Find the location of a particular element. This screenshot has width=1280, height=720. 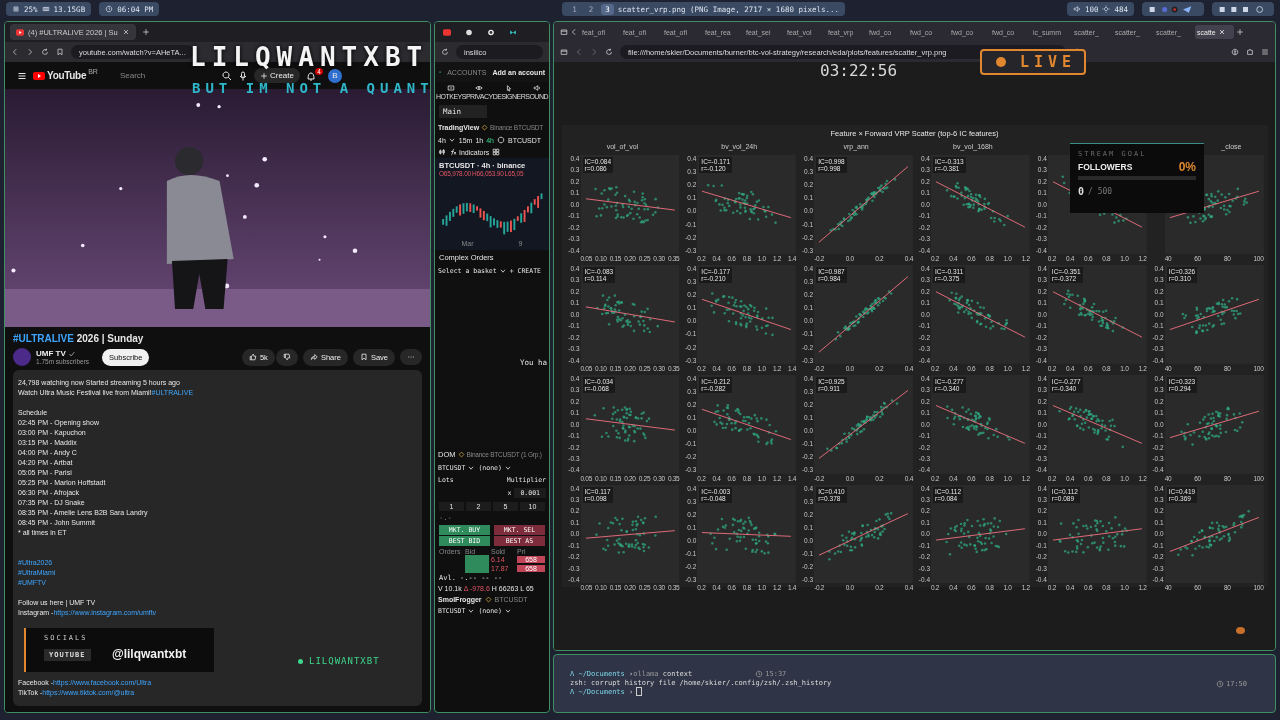

channel-name: UMF TV is located at coordinates (51, 353).